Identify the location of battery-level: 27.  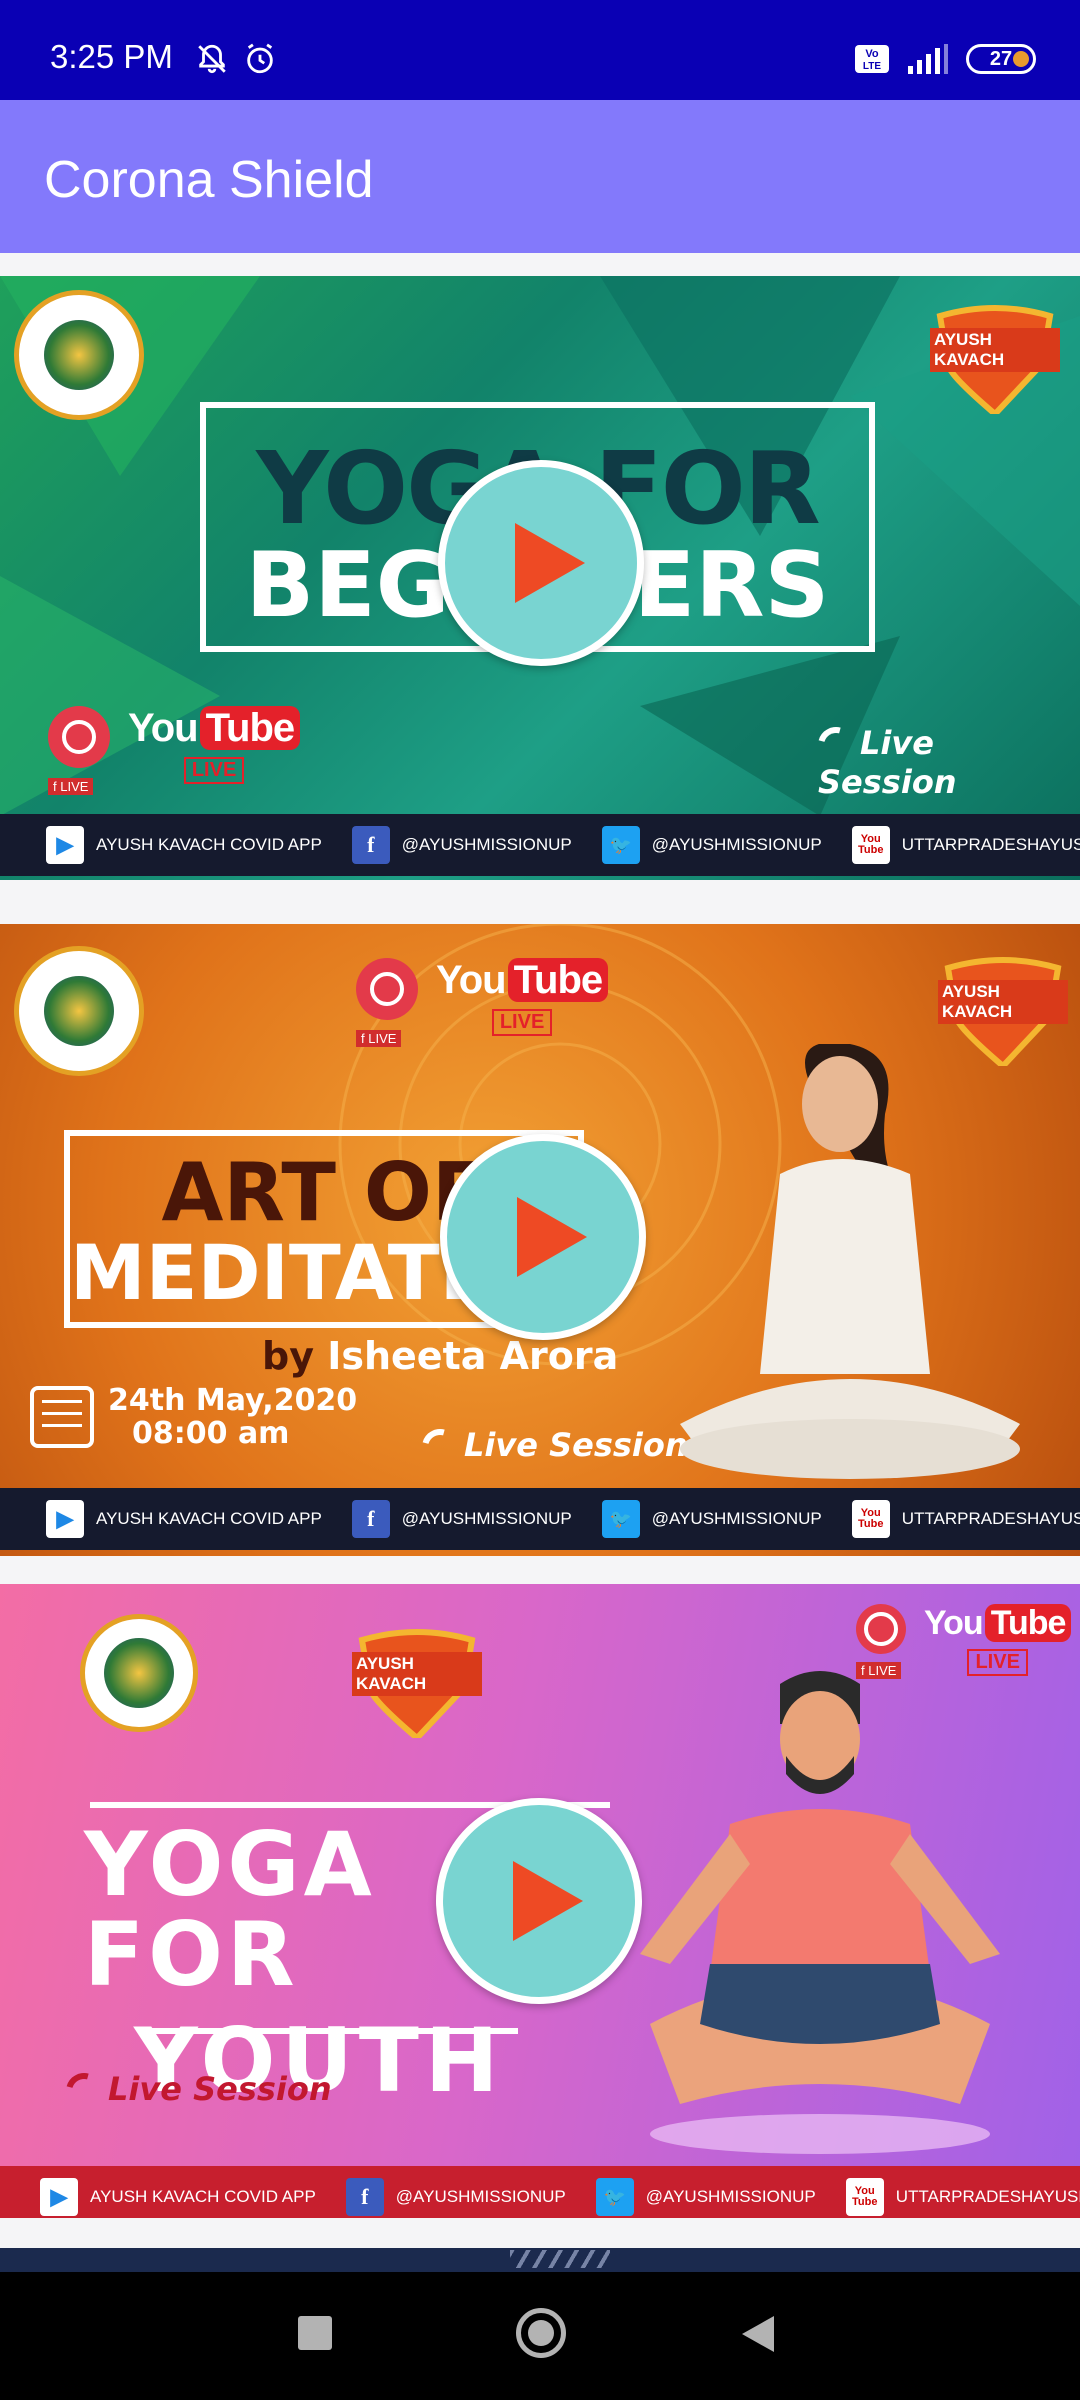
(1001, 58).